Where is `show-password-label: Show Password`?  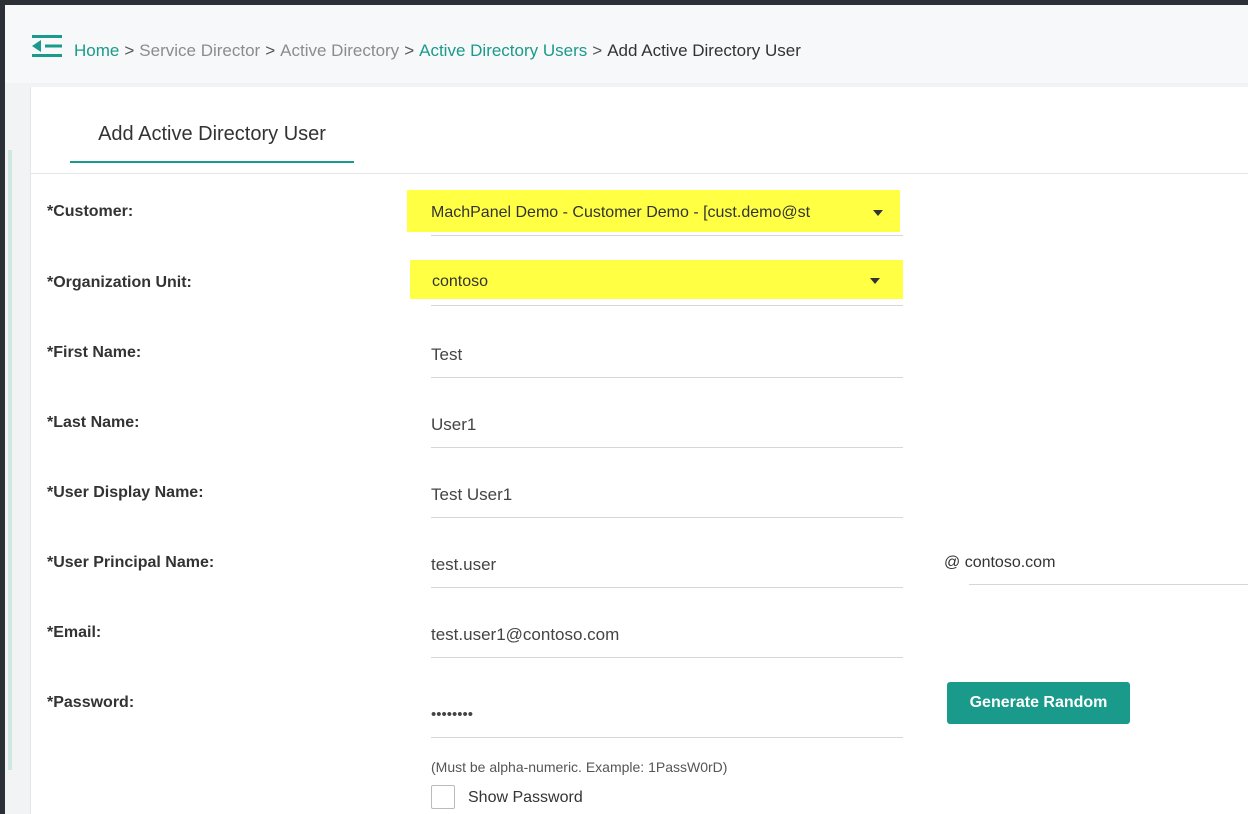 show-password-label: Show Password is located at coordinates (525, 798).